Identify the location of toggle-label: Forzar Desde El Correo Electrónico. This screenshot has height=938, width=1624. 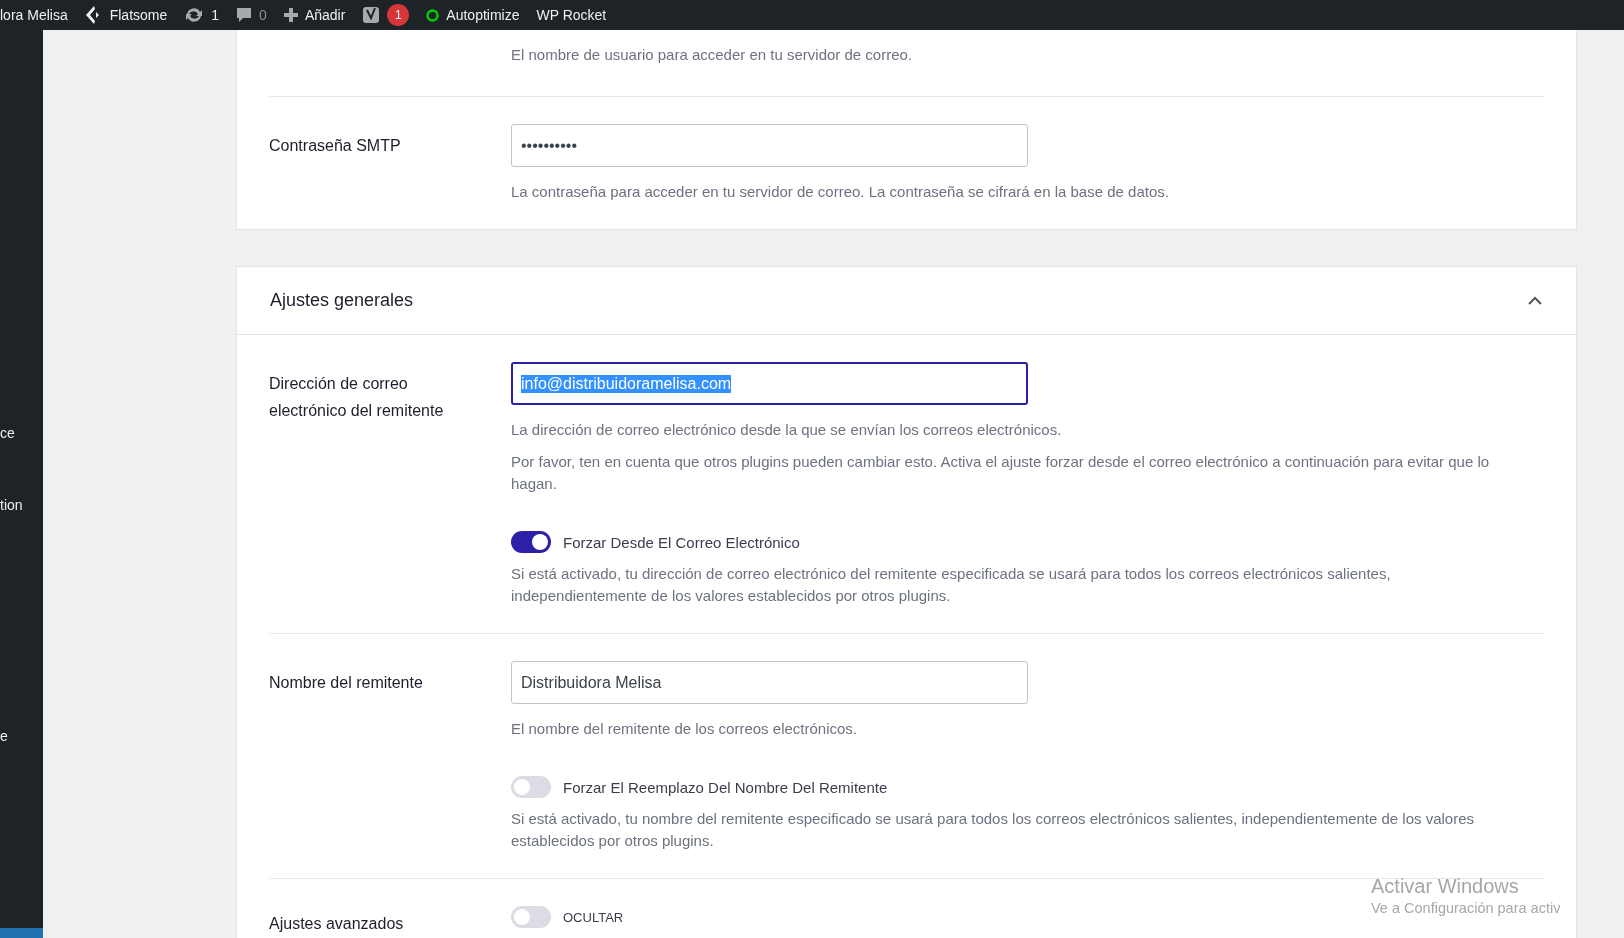
(681, 542).